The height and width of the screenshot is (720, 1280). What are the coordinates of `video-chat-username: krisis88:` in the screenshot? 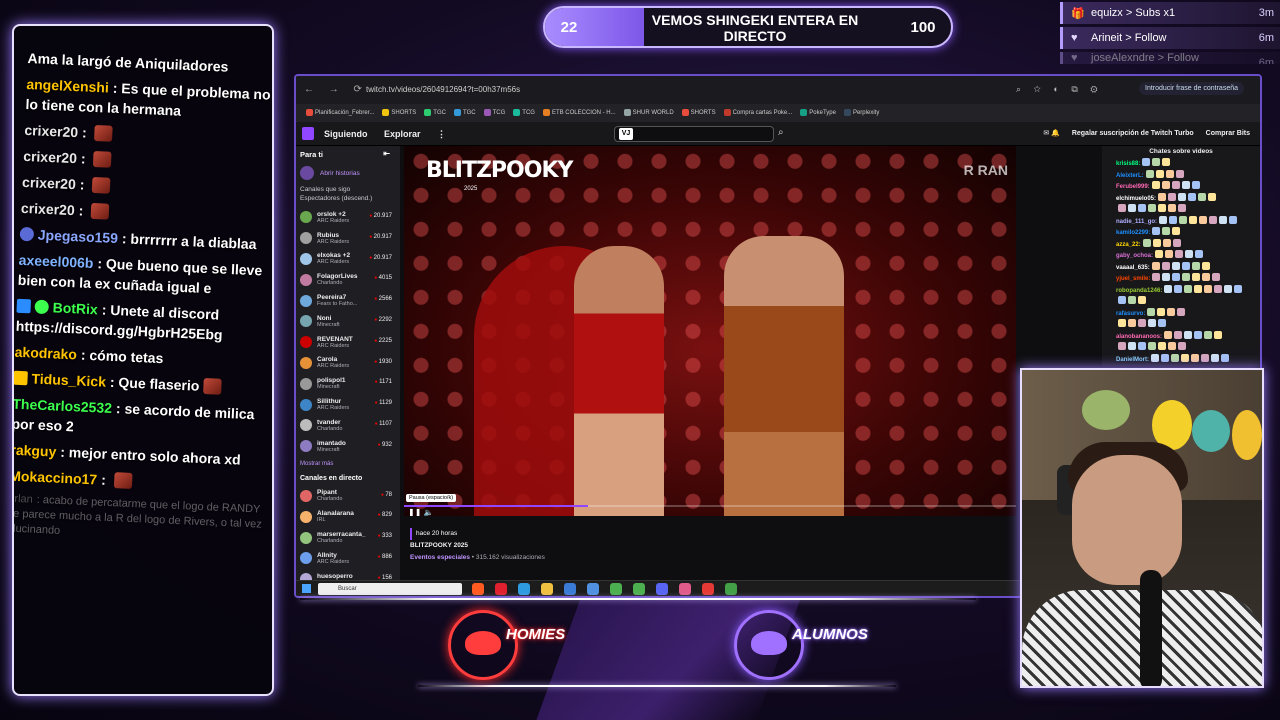 It's located at (1128, 164).